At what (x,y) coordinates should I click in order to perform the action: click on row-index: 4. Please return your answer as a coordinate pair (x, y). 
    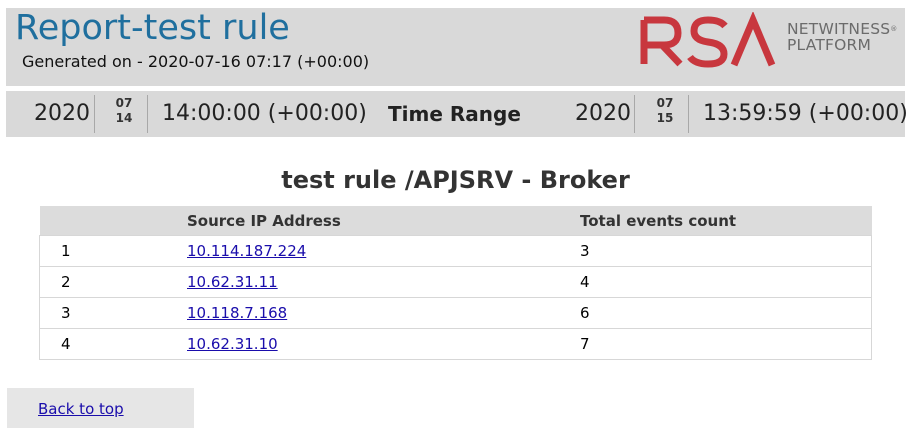
    Looking at the image, I should click on (113, 344).